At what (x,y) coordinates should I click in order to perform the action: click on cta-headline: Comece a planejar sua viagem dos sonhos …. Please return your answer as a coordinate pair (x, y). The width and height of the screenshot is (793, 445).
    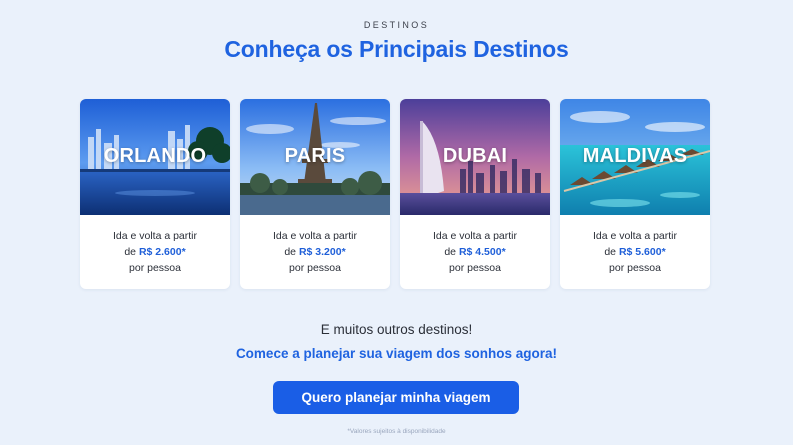
    Looking at the image, I should click on (396, 353).